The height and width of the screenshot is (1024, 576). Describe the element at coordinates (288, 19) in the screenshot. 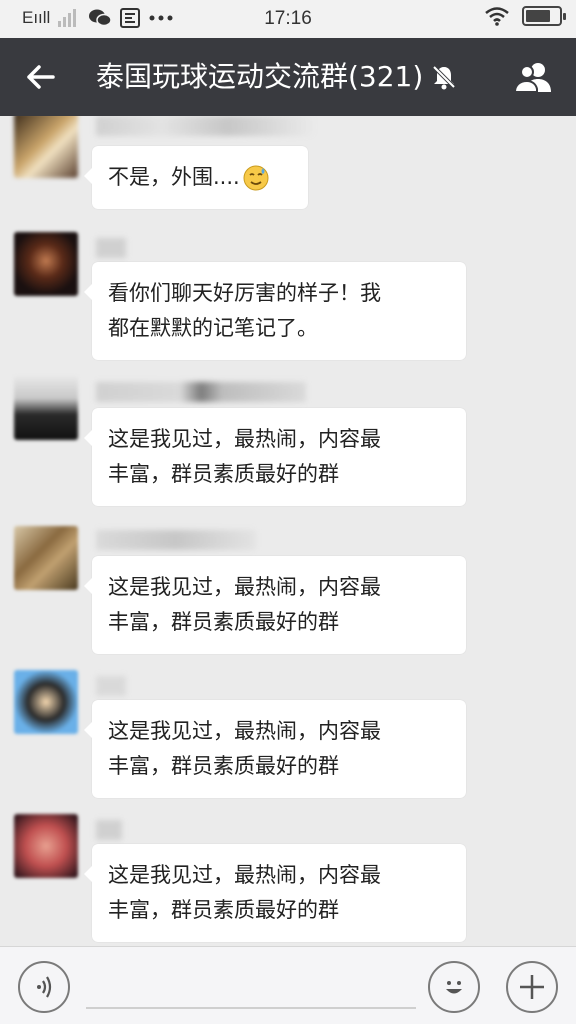

I see `status-bar: Eııll 17:16` at that location.